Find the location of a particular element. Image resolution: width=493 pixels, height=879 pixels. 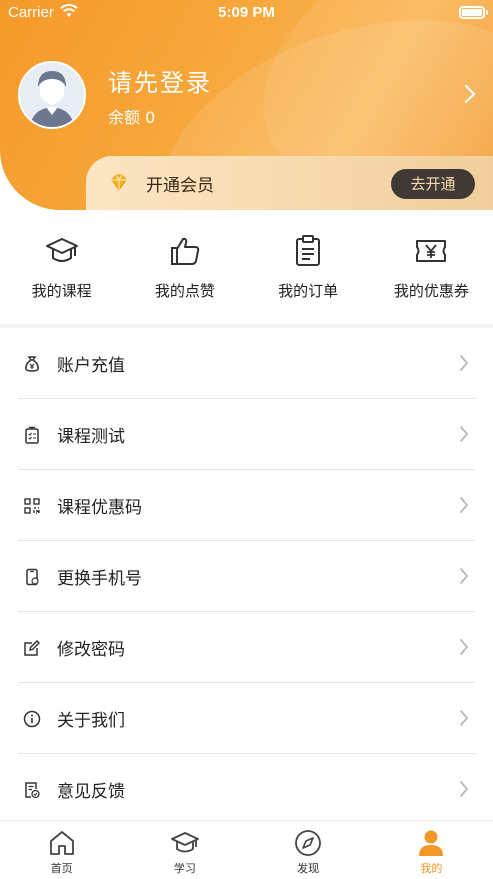

home-icon is located at coordinates (61, 843).